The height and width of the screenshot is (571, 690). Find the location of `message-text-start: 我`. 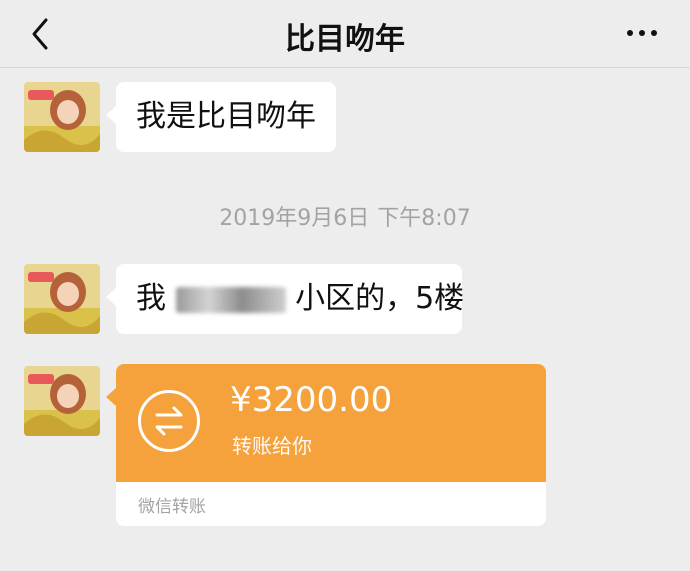

message-text-start: 我 is located at coordinates (151, 298).